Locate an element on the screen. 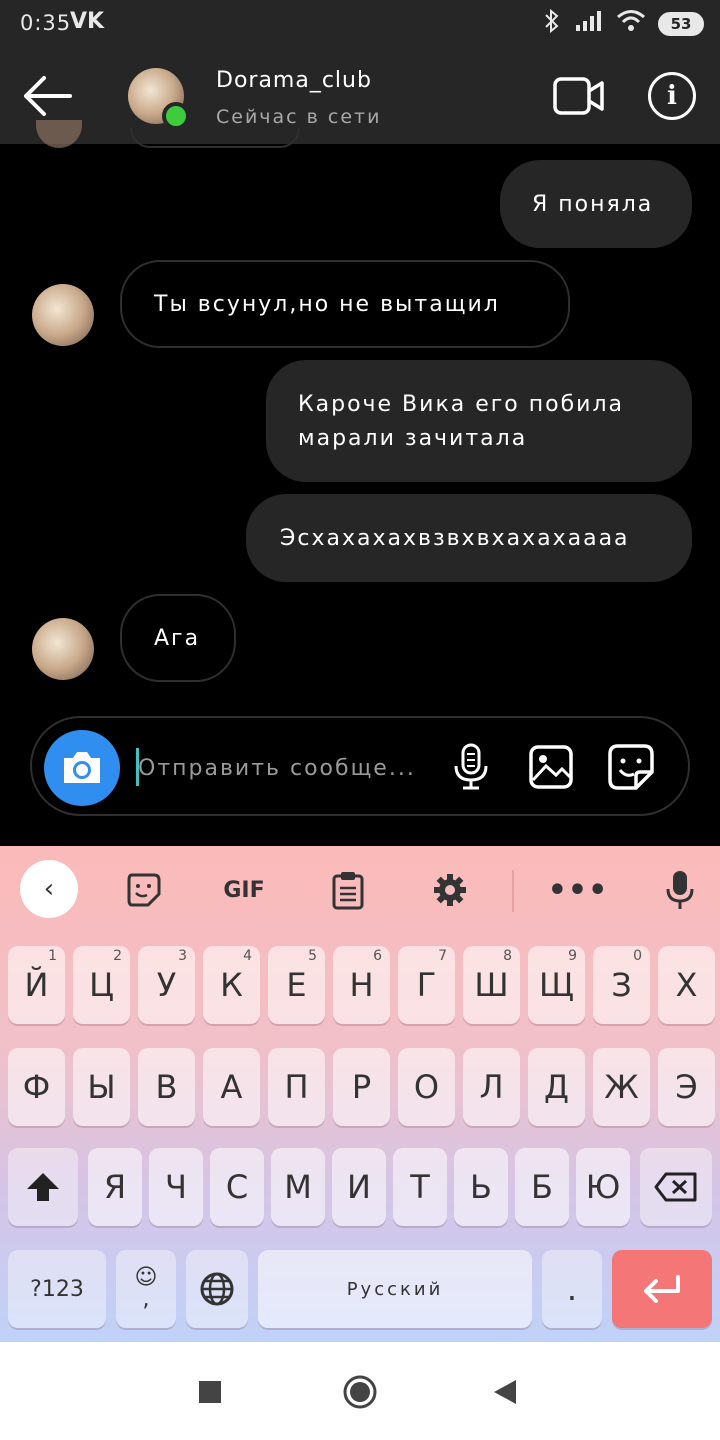 This screenshot has width=720, height=1440. voice-message-button is located at coordinates (471, 767).